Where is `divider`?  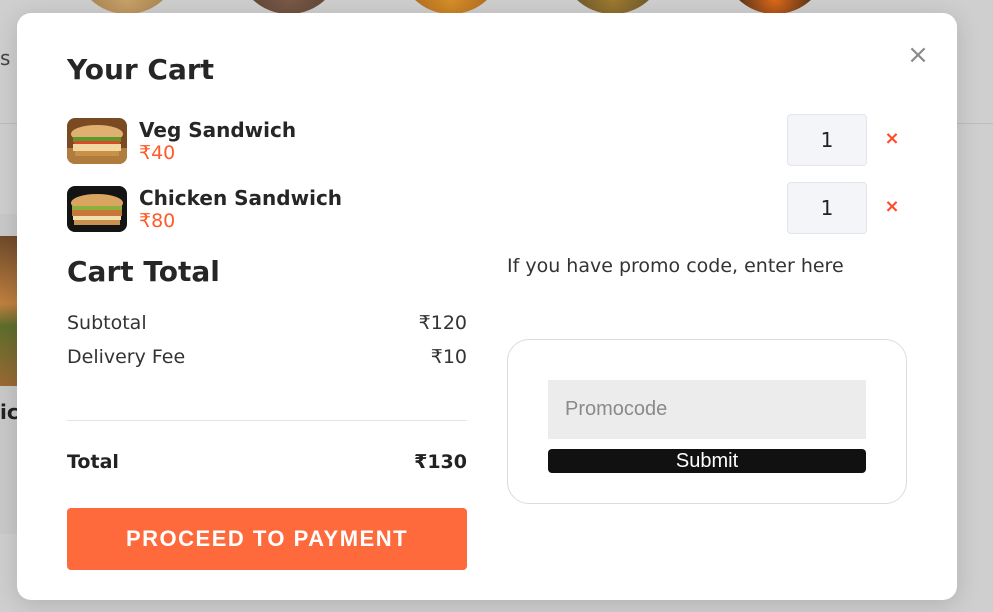
divider is located at coordinates (267, 420).